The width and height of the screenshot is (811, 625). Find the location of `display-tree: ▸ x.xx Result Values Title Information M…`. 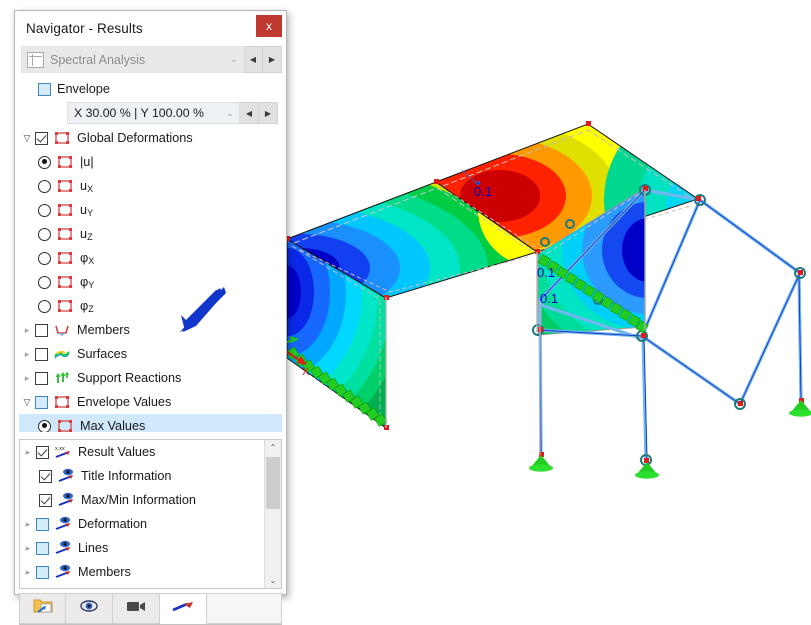

display-tree: ▸ x.xx Result Values Title Information M… is located at coordinates (150, 514).